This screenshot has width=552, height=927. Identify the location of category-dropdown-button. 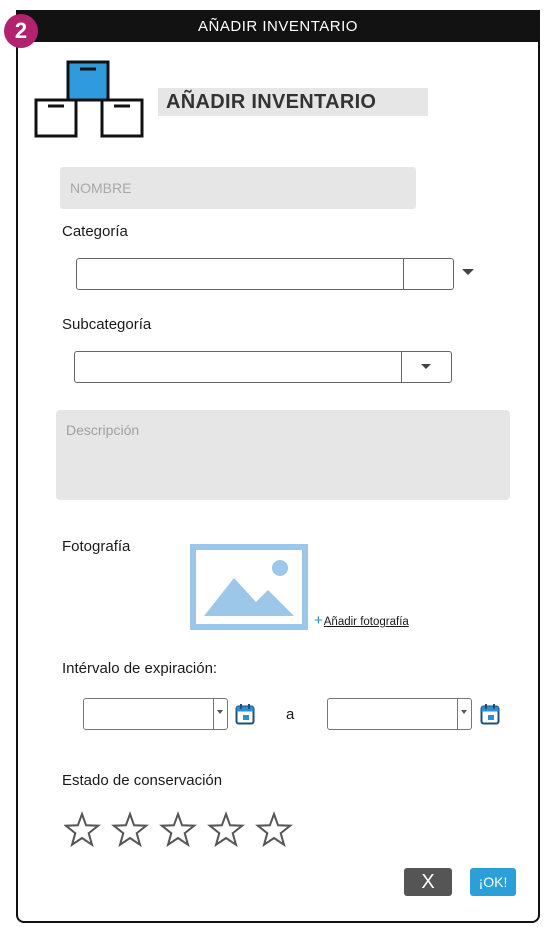
(428, 274).